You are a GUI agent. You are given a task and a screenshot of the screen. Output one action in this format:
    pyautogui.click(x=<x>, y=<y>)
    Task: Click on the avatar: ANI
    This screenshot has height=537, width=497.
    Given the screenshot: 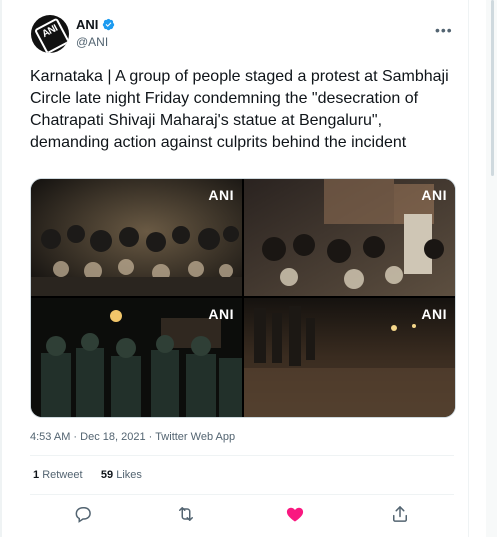 What is the action you would take?
    pyautogui.click(x=50, y=34)
    